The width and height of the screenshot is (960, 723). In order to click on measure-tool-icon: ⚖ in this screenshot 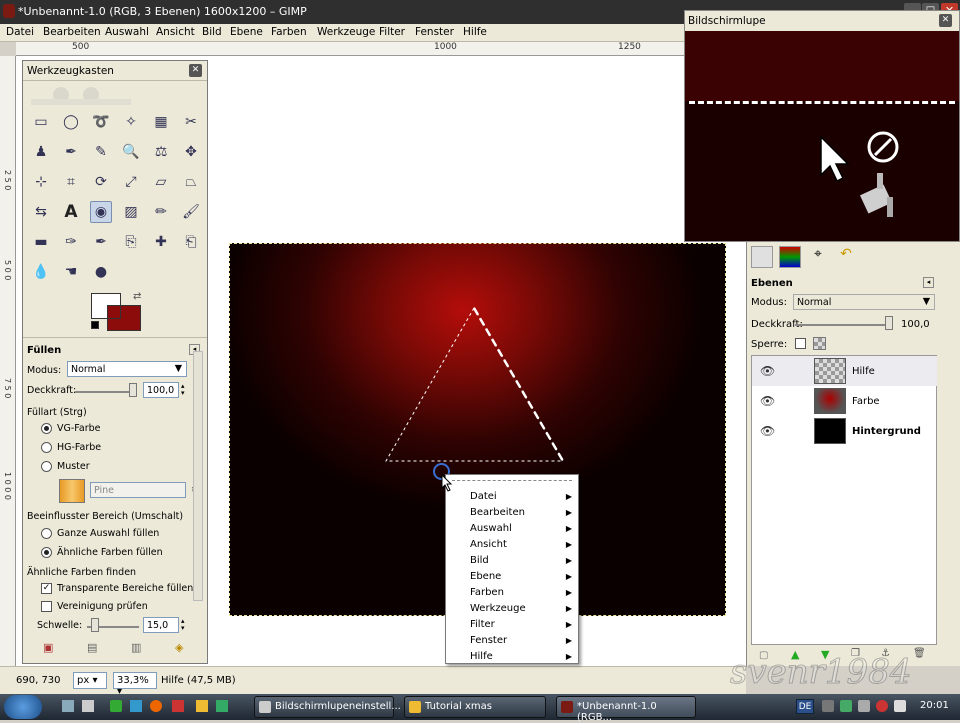, I will do `click(161, 152)`.